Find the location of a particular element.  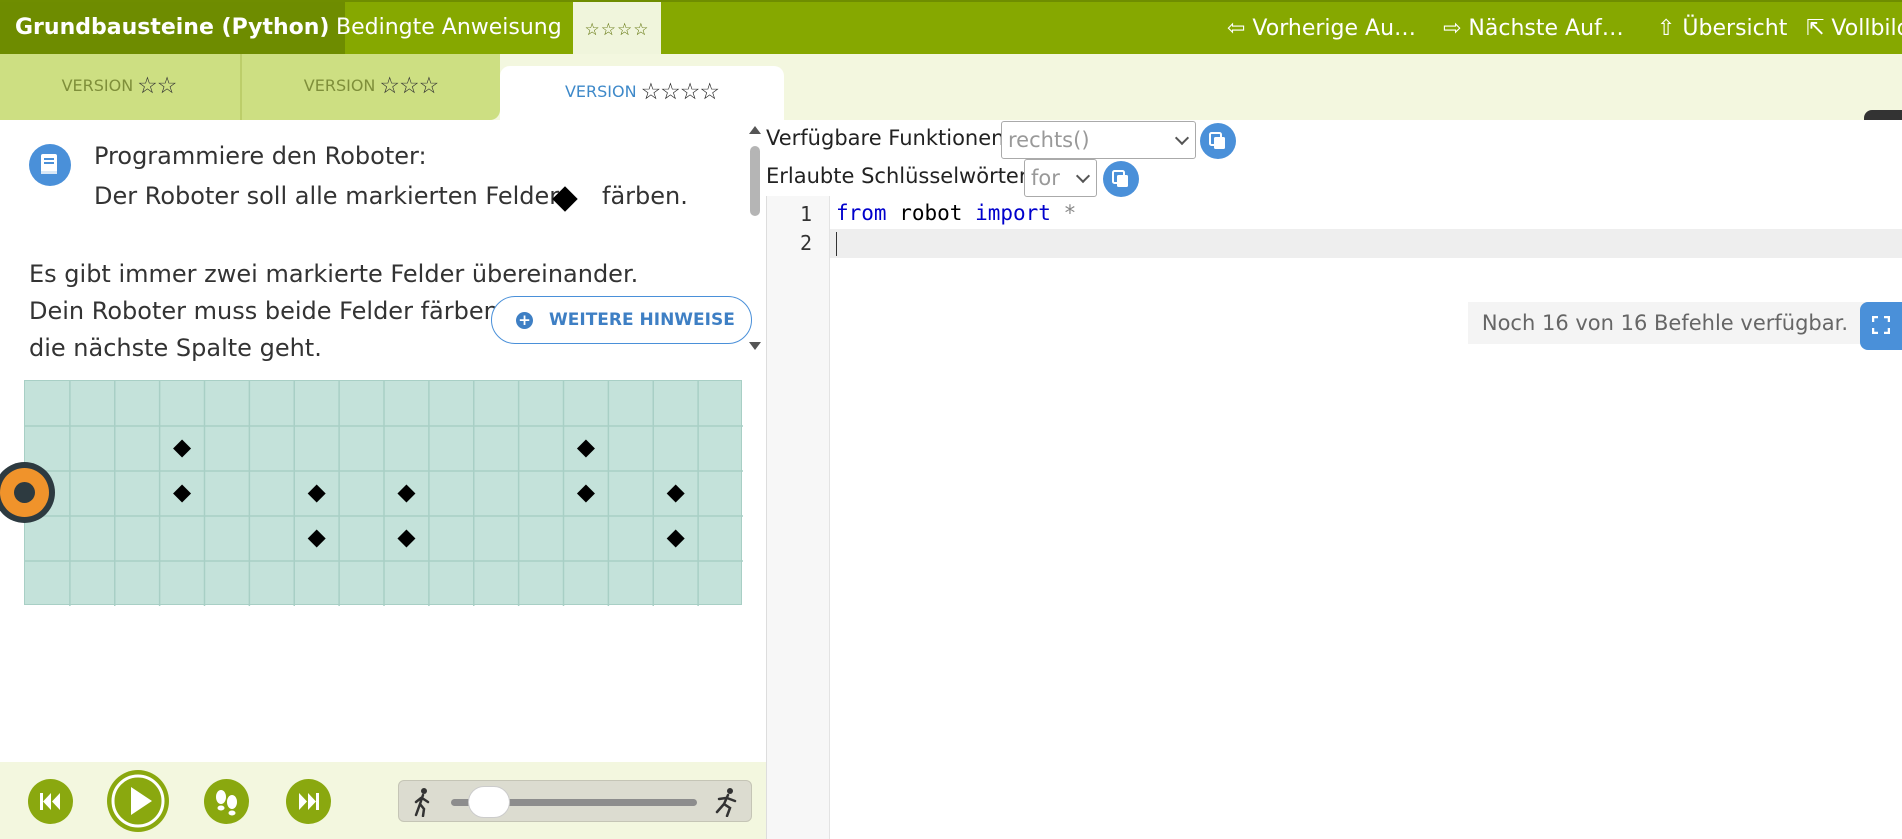

copy-keyword-button is located at coordinates (1121, 179).